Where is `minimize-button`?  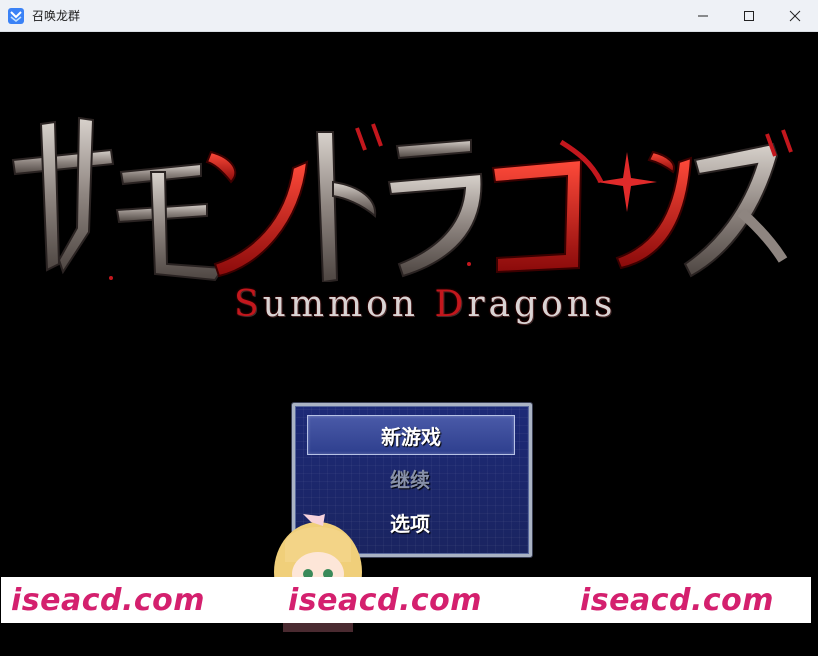 minimize-button is located at coordinates (703, 15).